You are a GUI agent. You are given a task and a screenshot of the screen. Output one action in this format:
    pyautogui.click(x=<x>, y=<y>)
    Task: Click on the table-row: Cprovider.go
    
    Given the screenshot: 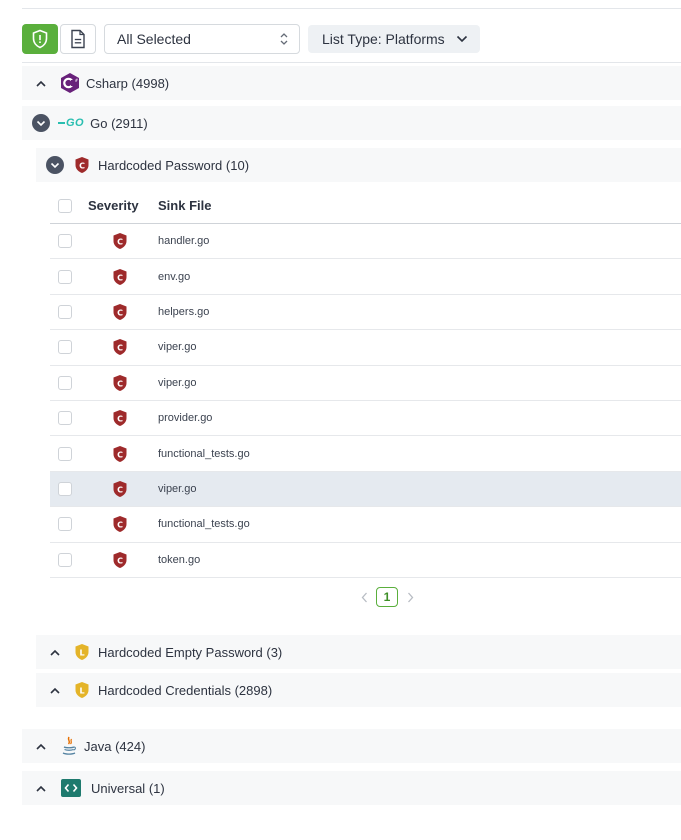 What is the action you would take?
    pyautogui.click(x=365, y=419)
    